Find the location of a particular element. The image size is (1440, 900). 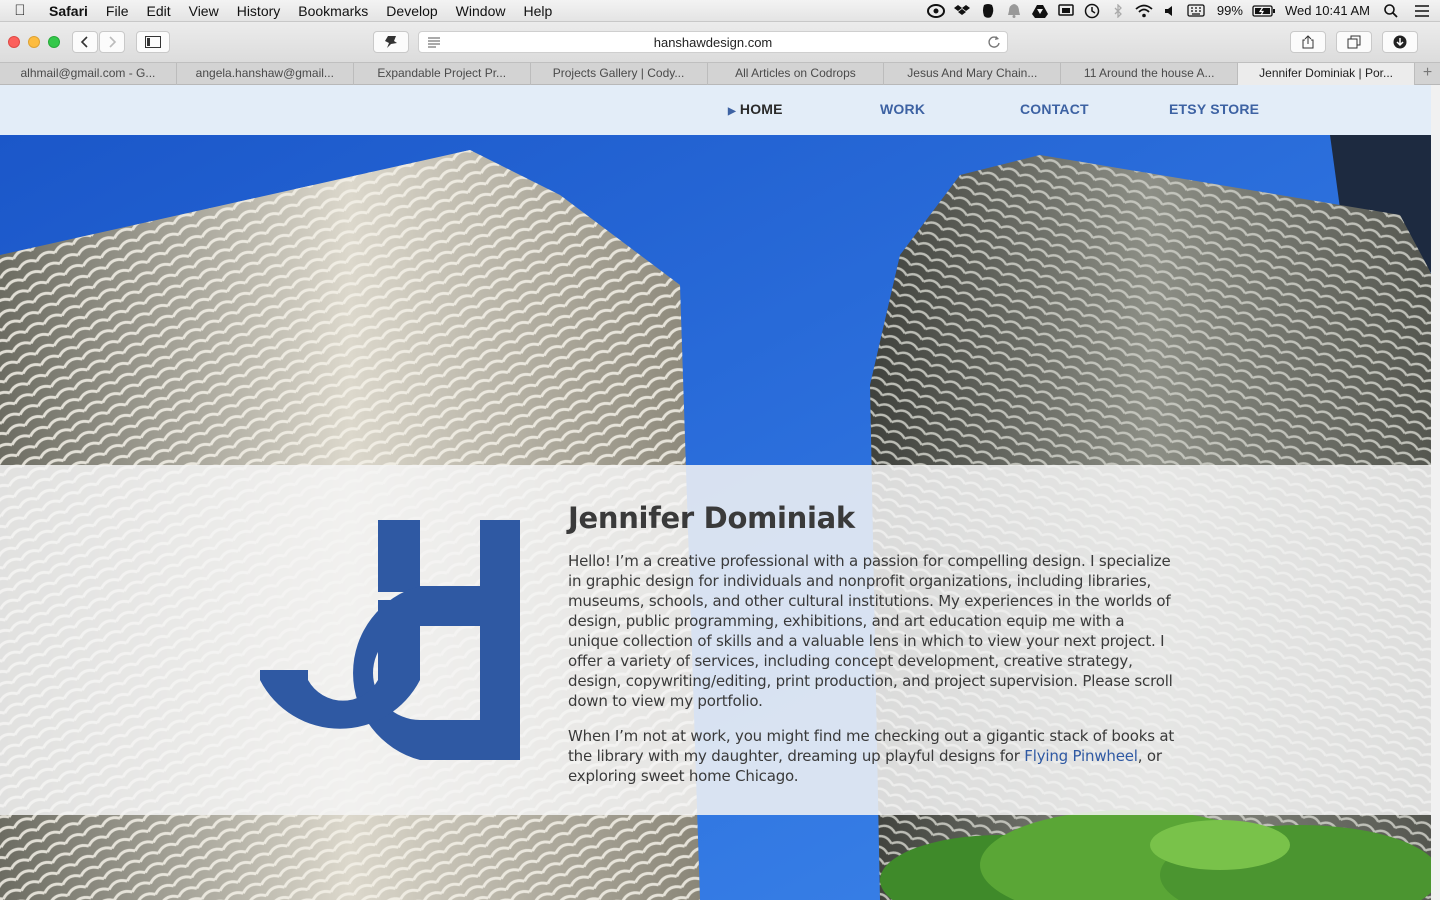

sidebar-icon is located at coordinates (153, 42).